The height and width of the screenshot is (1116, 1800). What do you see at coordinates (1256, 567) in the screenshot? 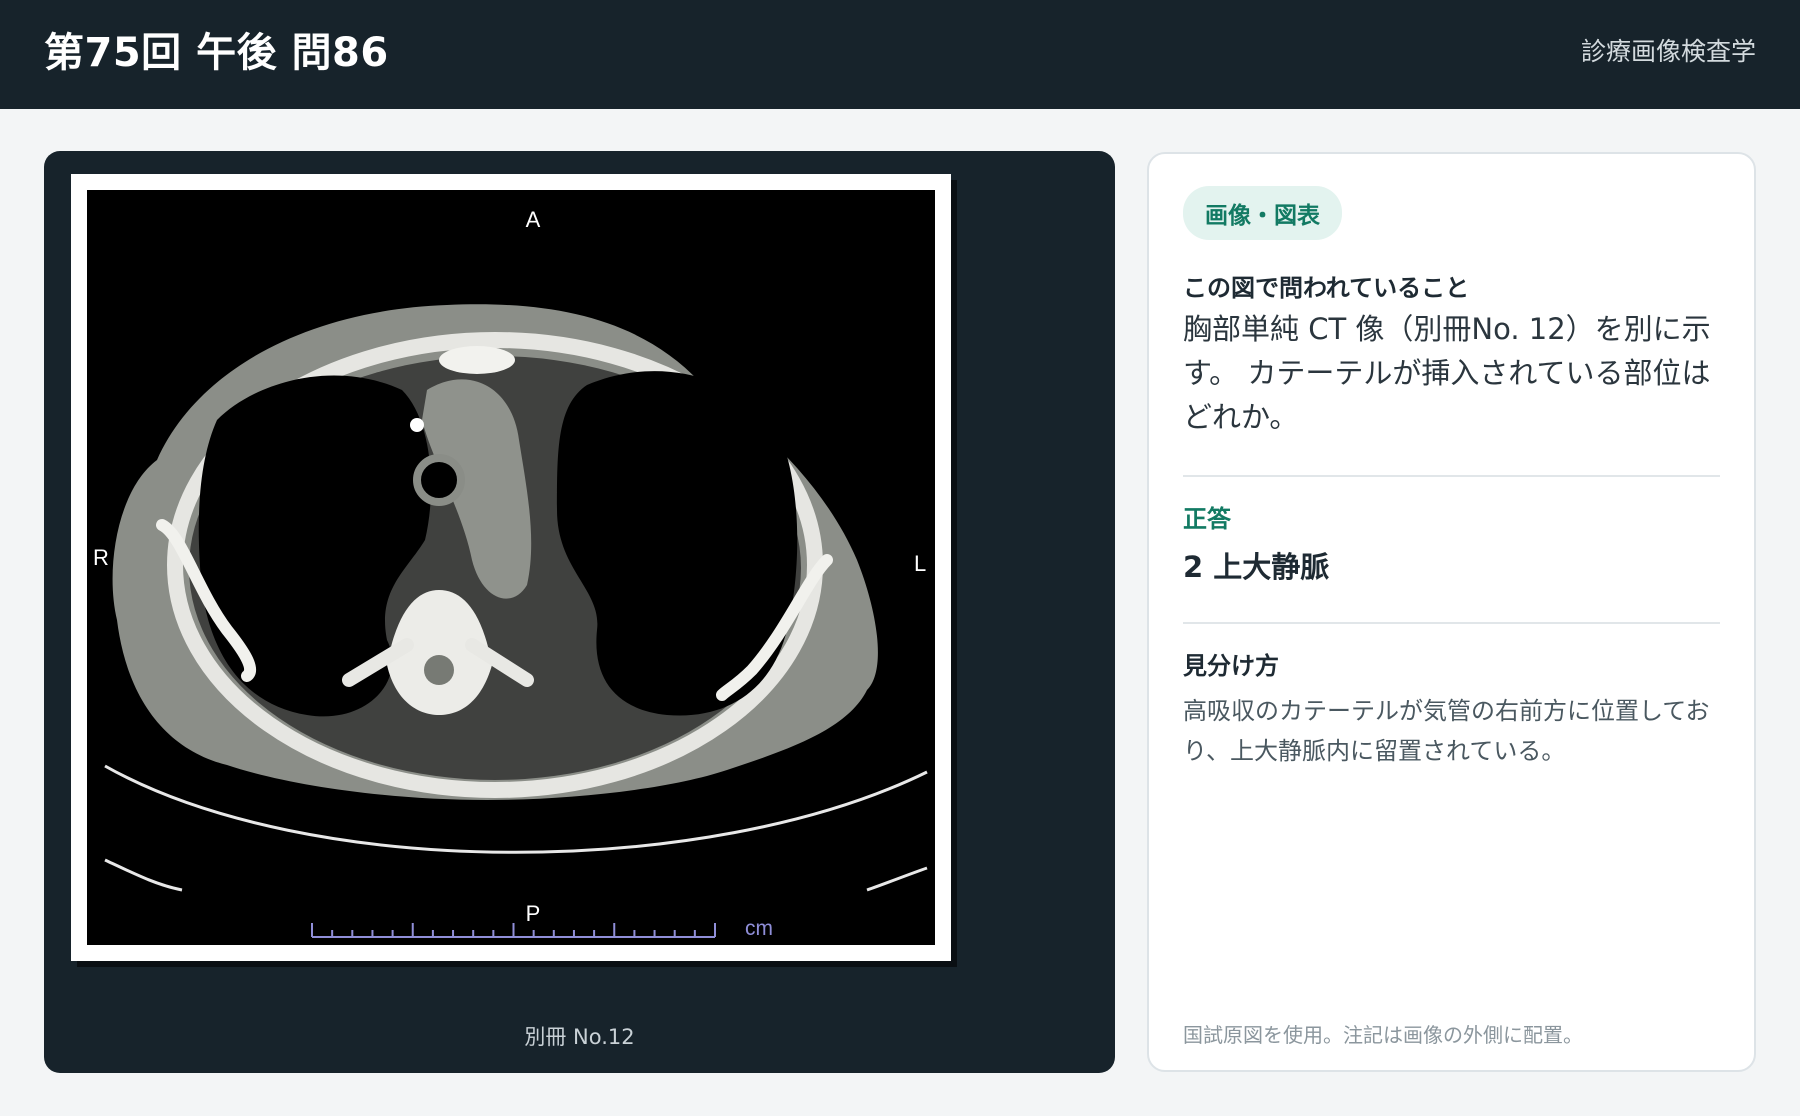
I see `answer-text: 2 上大静脈` at bounding box center [1256, 567].